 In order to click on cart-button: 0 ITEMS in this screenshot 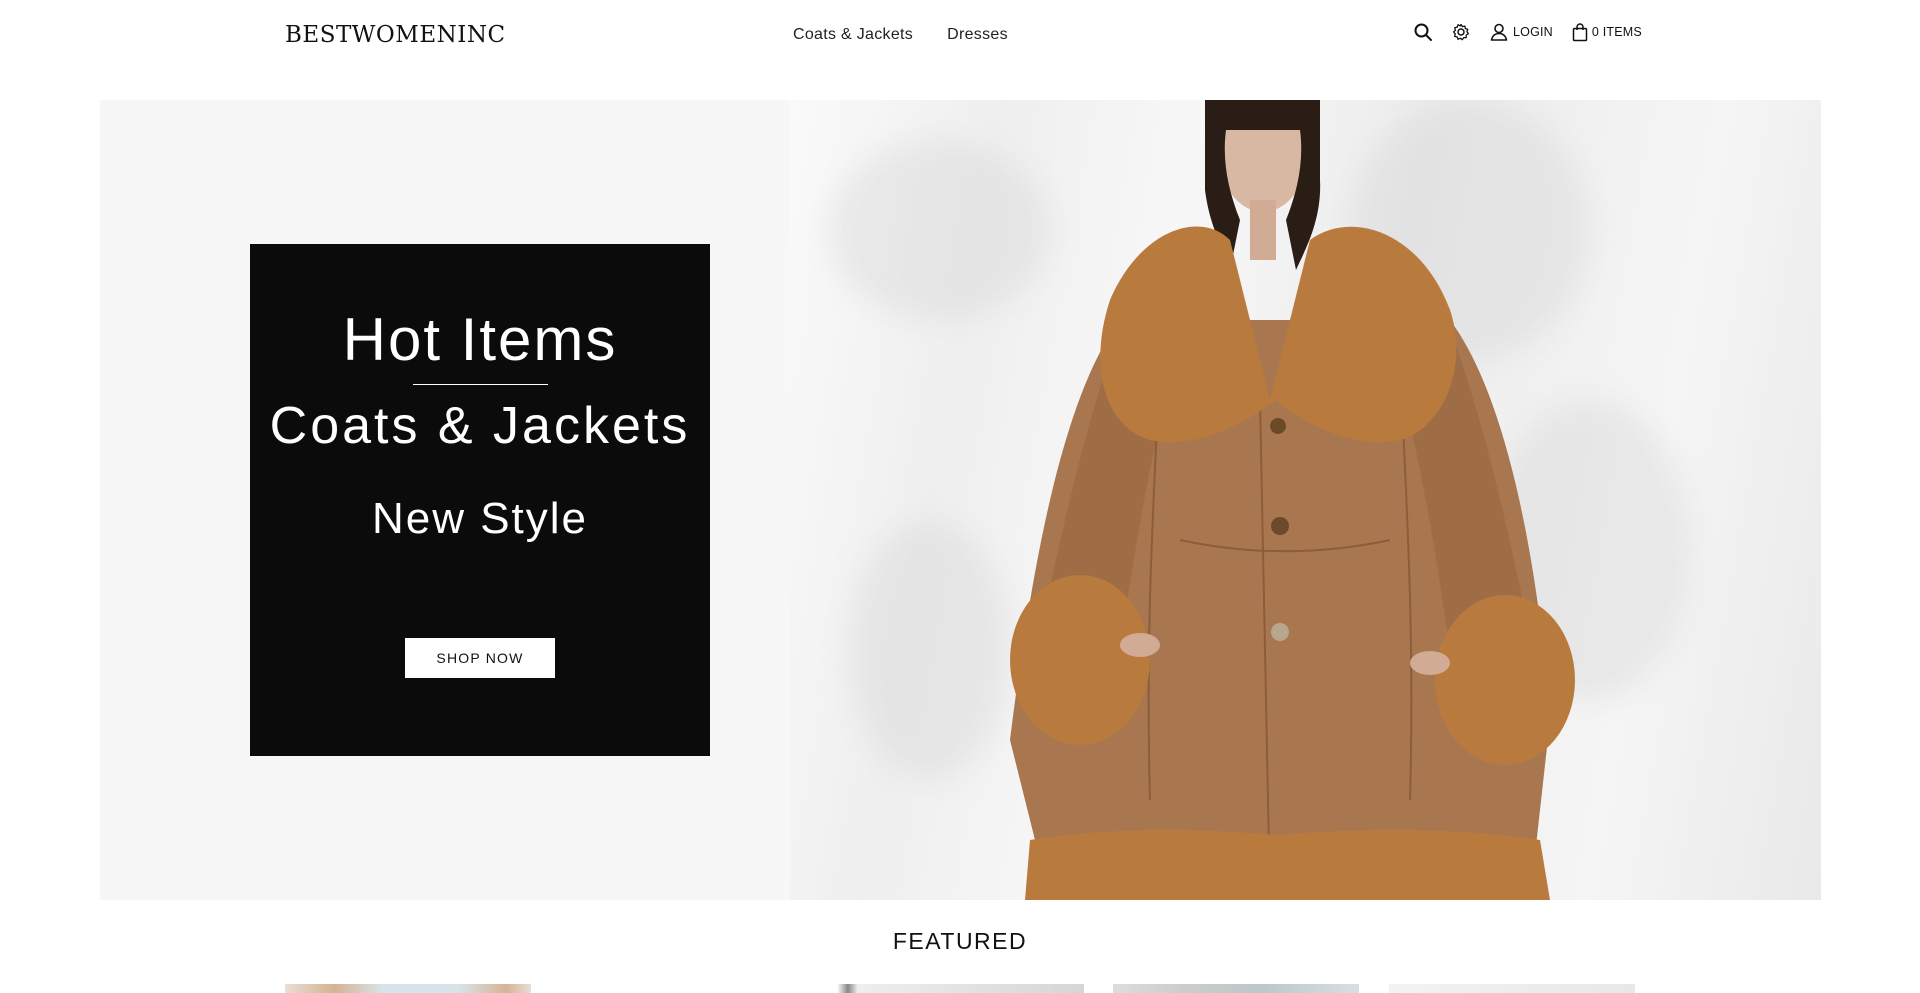, I will do `click(1607, 32)`.